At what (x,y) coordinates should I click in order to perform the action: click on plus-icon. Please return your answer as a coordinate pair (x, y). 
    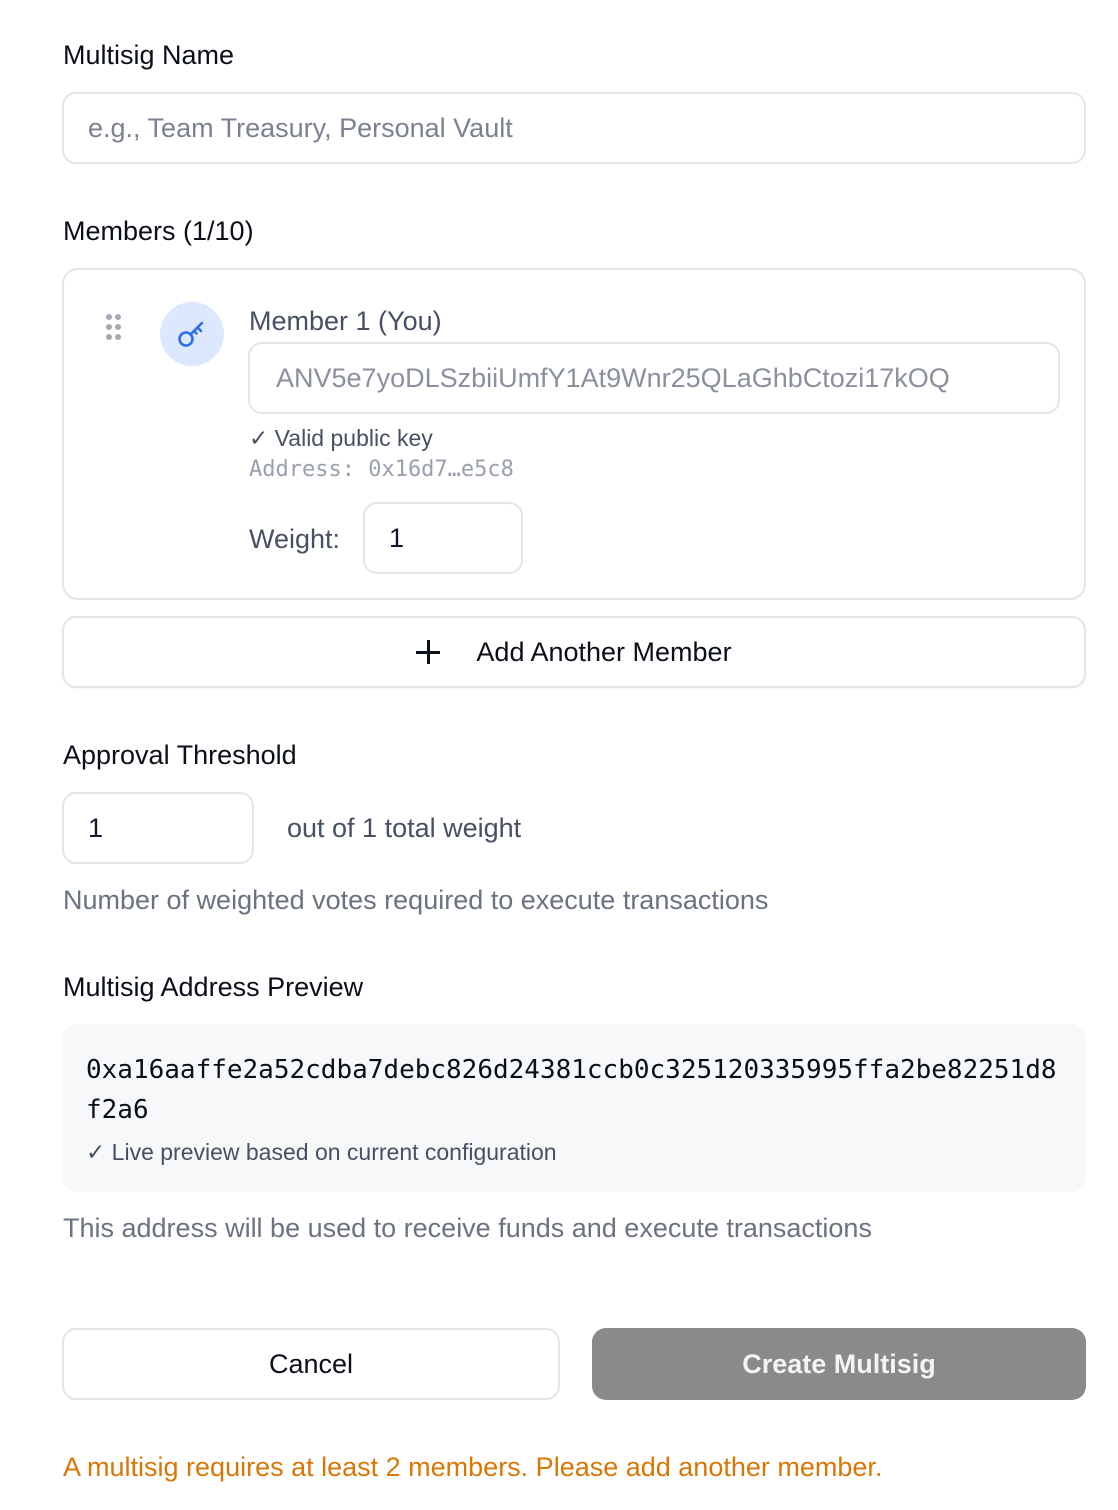
    Looking at the image, I should click on (428, 652).